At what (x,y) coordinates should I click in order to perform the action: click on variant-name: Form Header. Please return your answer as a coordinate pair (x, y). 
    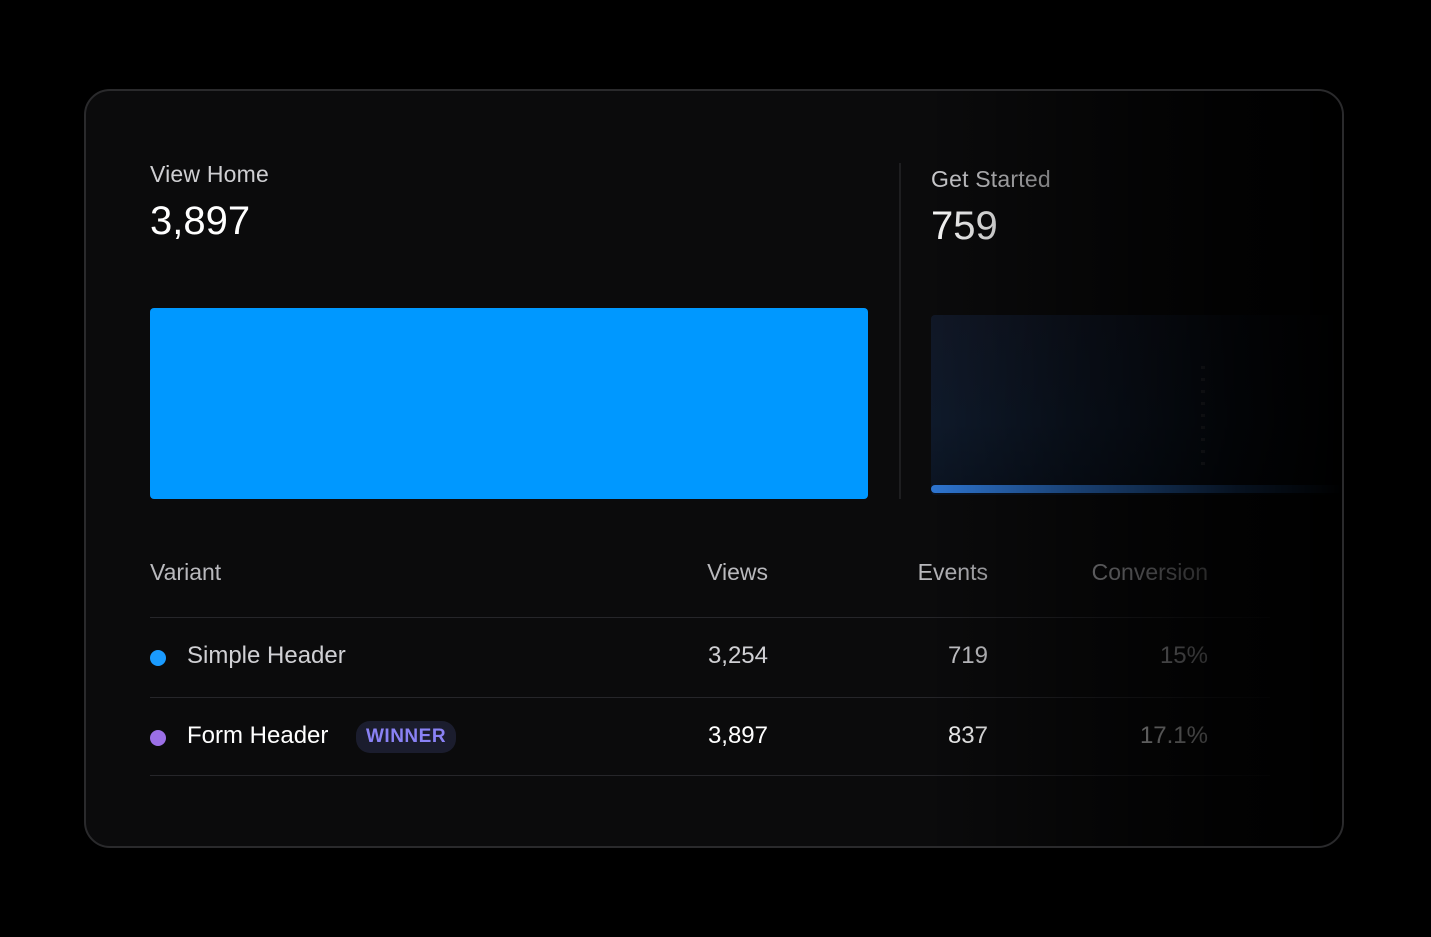
    Looking at the image, I should click on (258, 735).